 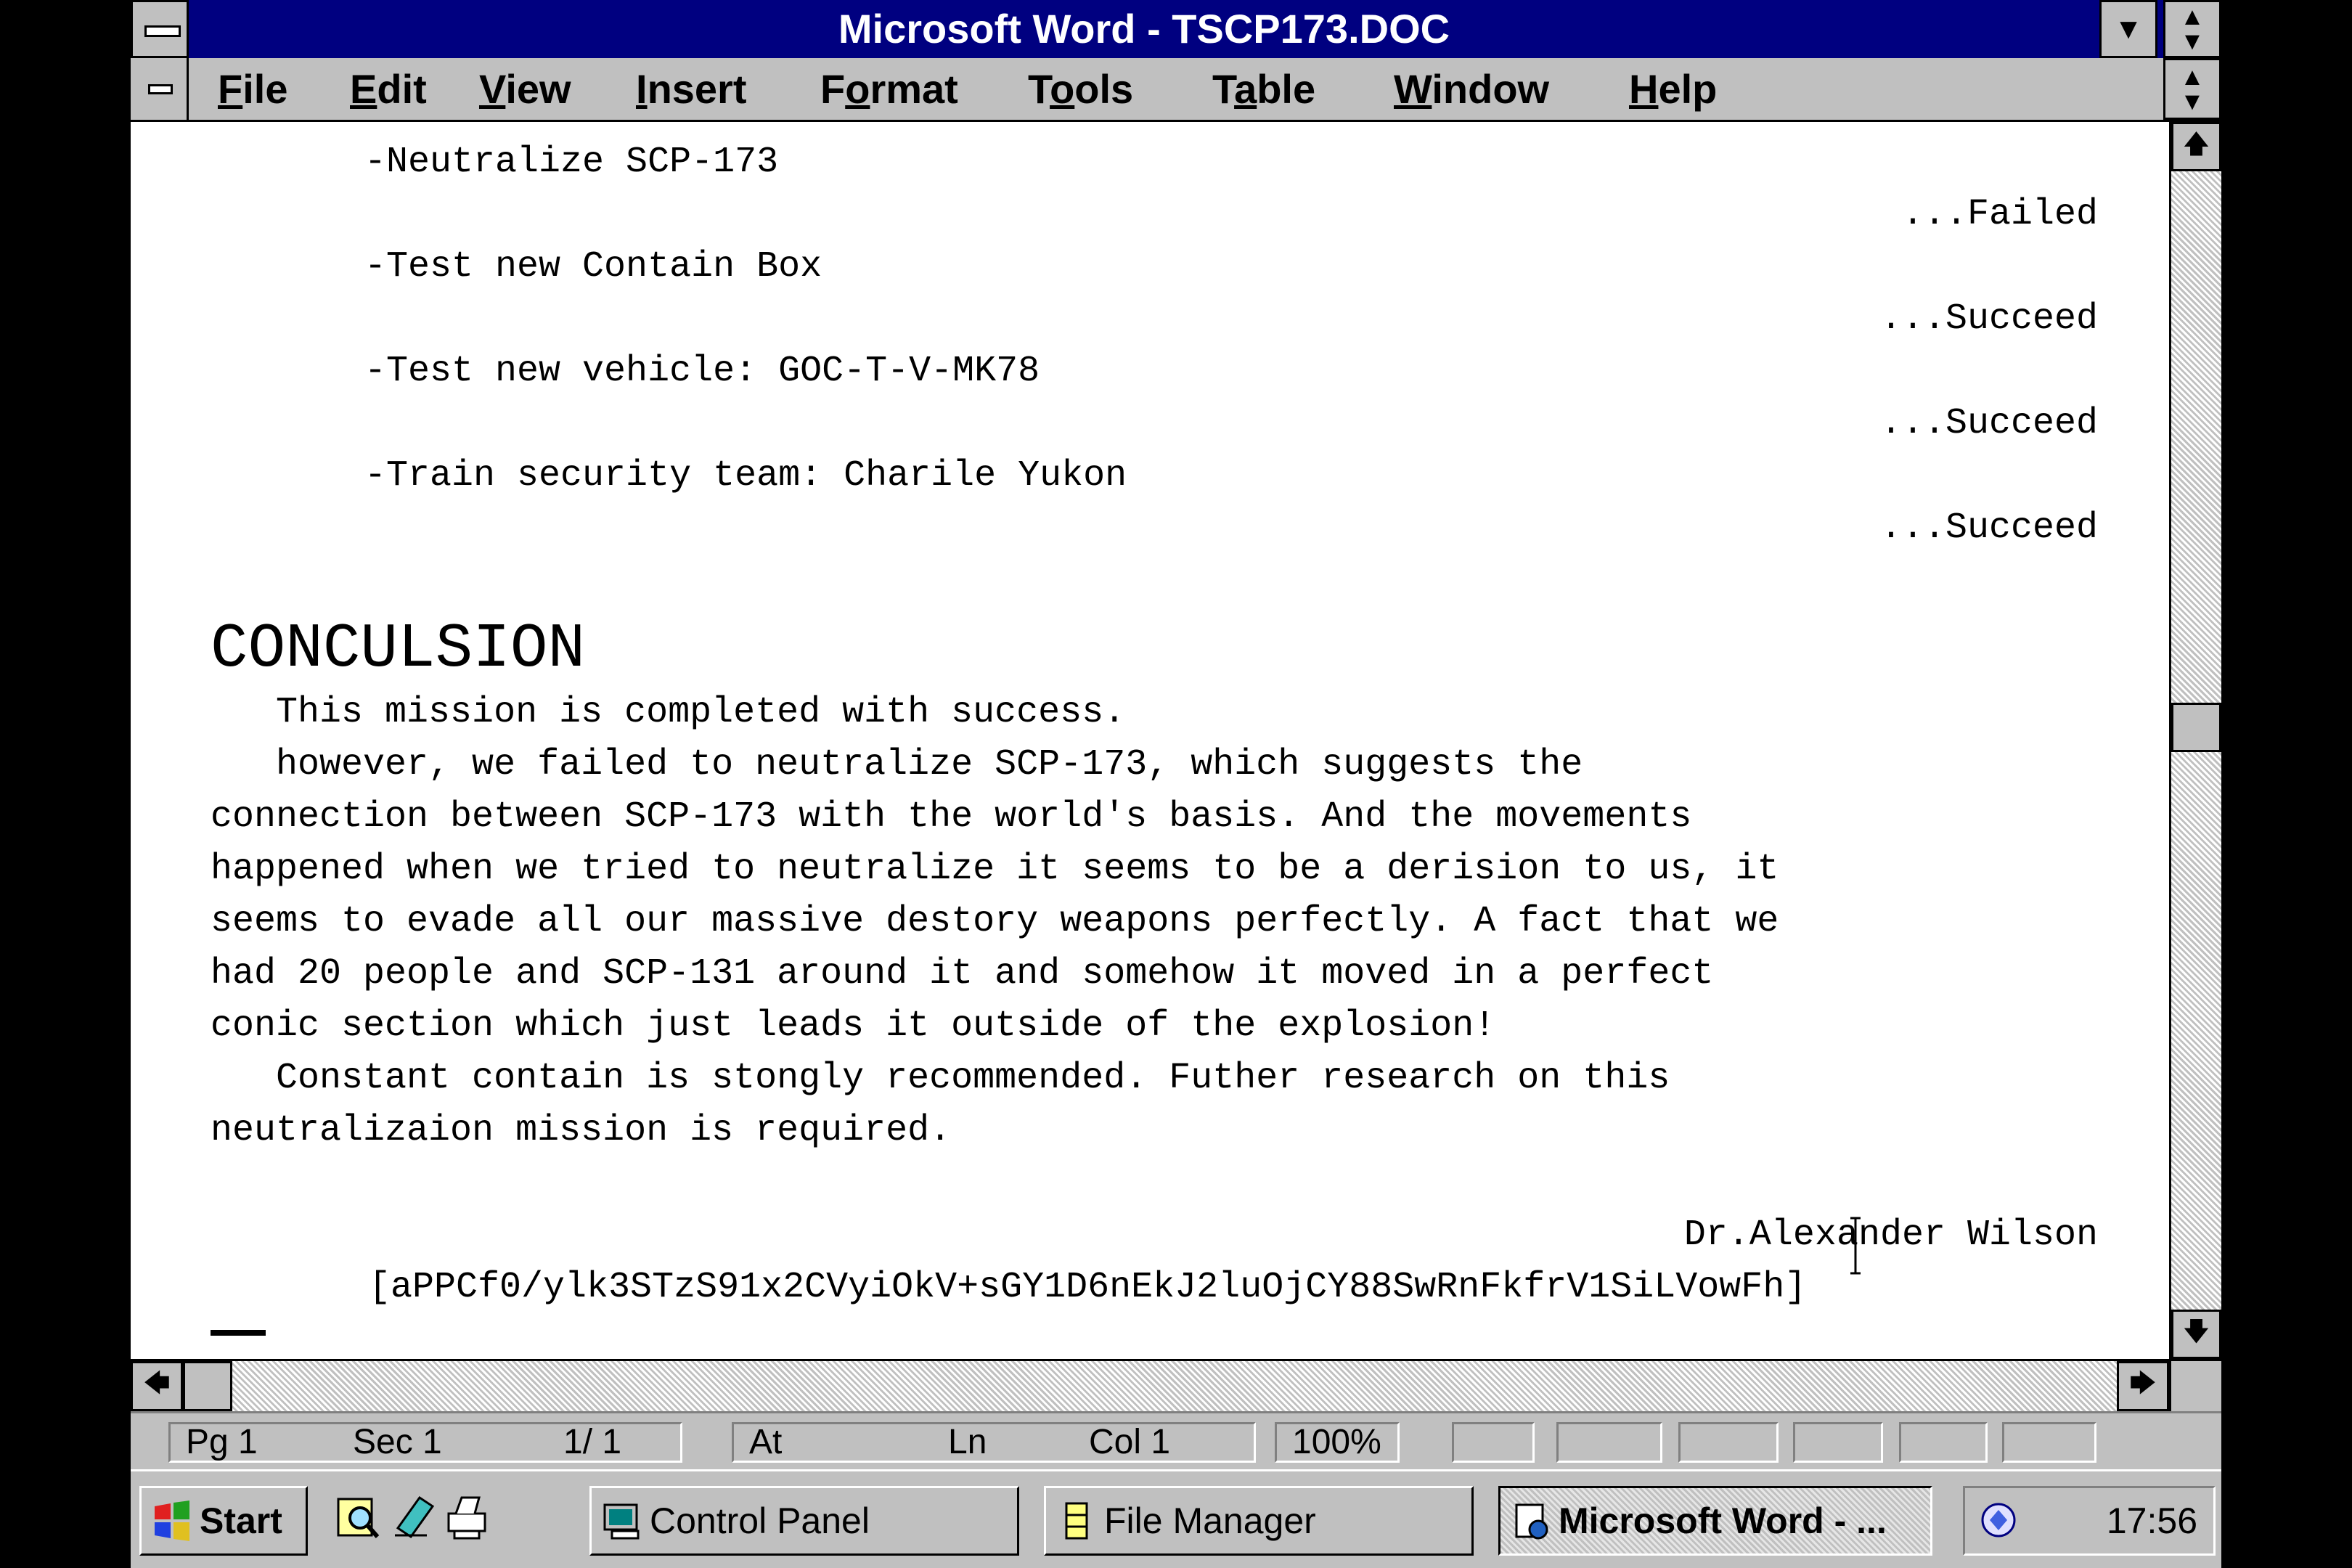 What do you see at coordinates (746, 476) in the screenshot?
I see `task-line: -Train security team: Charile Yukon` at bounding box center [746, 476].